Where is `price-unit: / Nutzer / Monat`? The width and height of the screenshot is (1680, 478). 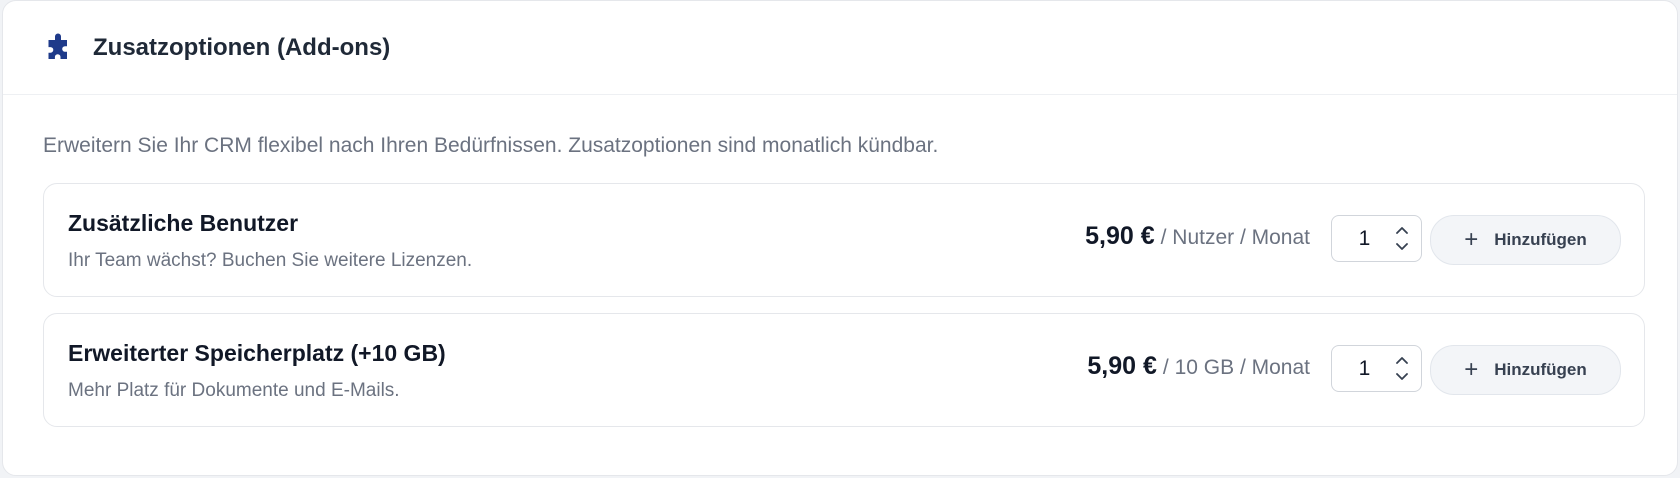 price-unit: / Nutzer / Monat is located at coordinates (1235, 237).